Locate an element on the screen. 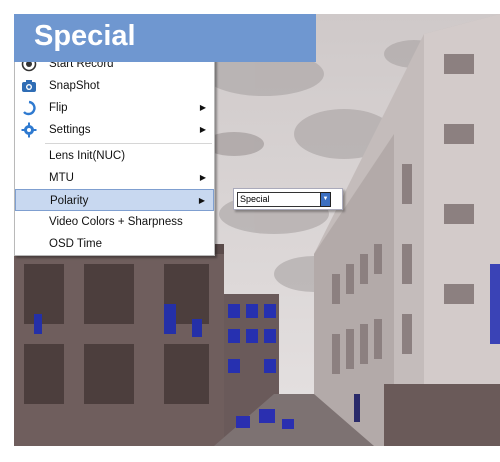 The height and width of the screenshot is (462, 500). menu-item-label: Settings is located at coordinates (70, 130).